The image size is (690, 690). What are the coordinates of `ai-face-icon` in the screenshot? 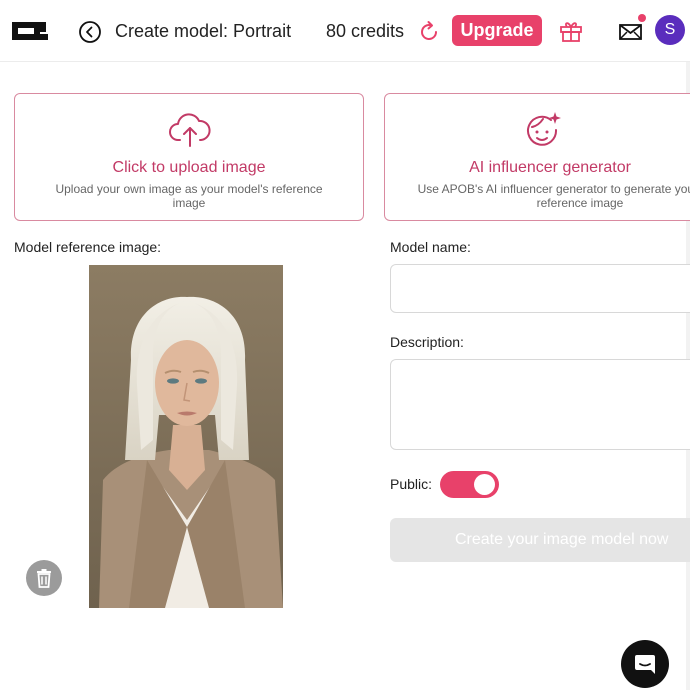 It's located at (544, 129).